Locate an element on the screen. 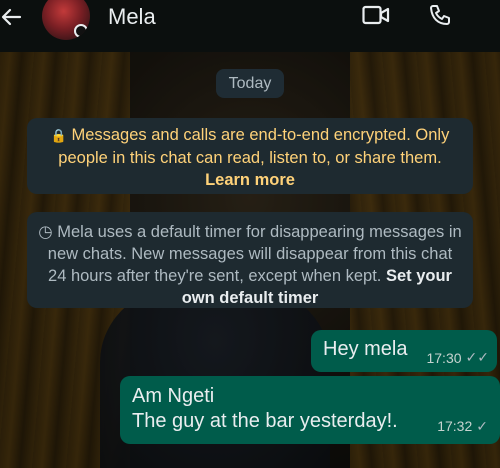 This screenshot has width=500, height=468. outgoing-message: Hey mela 17:30 ✓✓ is located at coordinates (404, 351).